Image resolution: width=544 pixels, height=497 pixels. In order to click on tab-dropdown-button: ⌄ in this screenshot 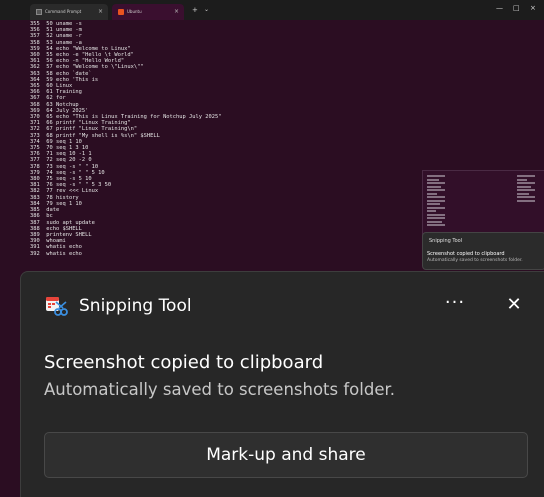, I will do `click(206, 9)`.